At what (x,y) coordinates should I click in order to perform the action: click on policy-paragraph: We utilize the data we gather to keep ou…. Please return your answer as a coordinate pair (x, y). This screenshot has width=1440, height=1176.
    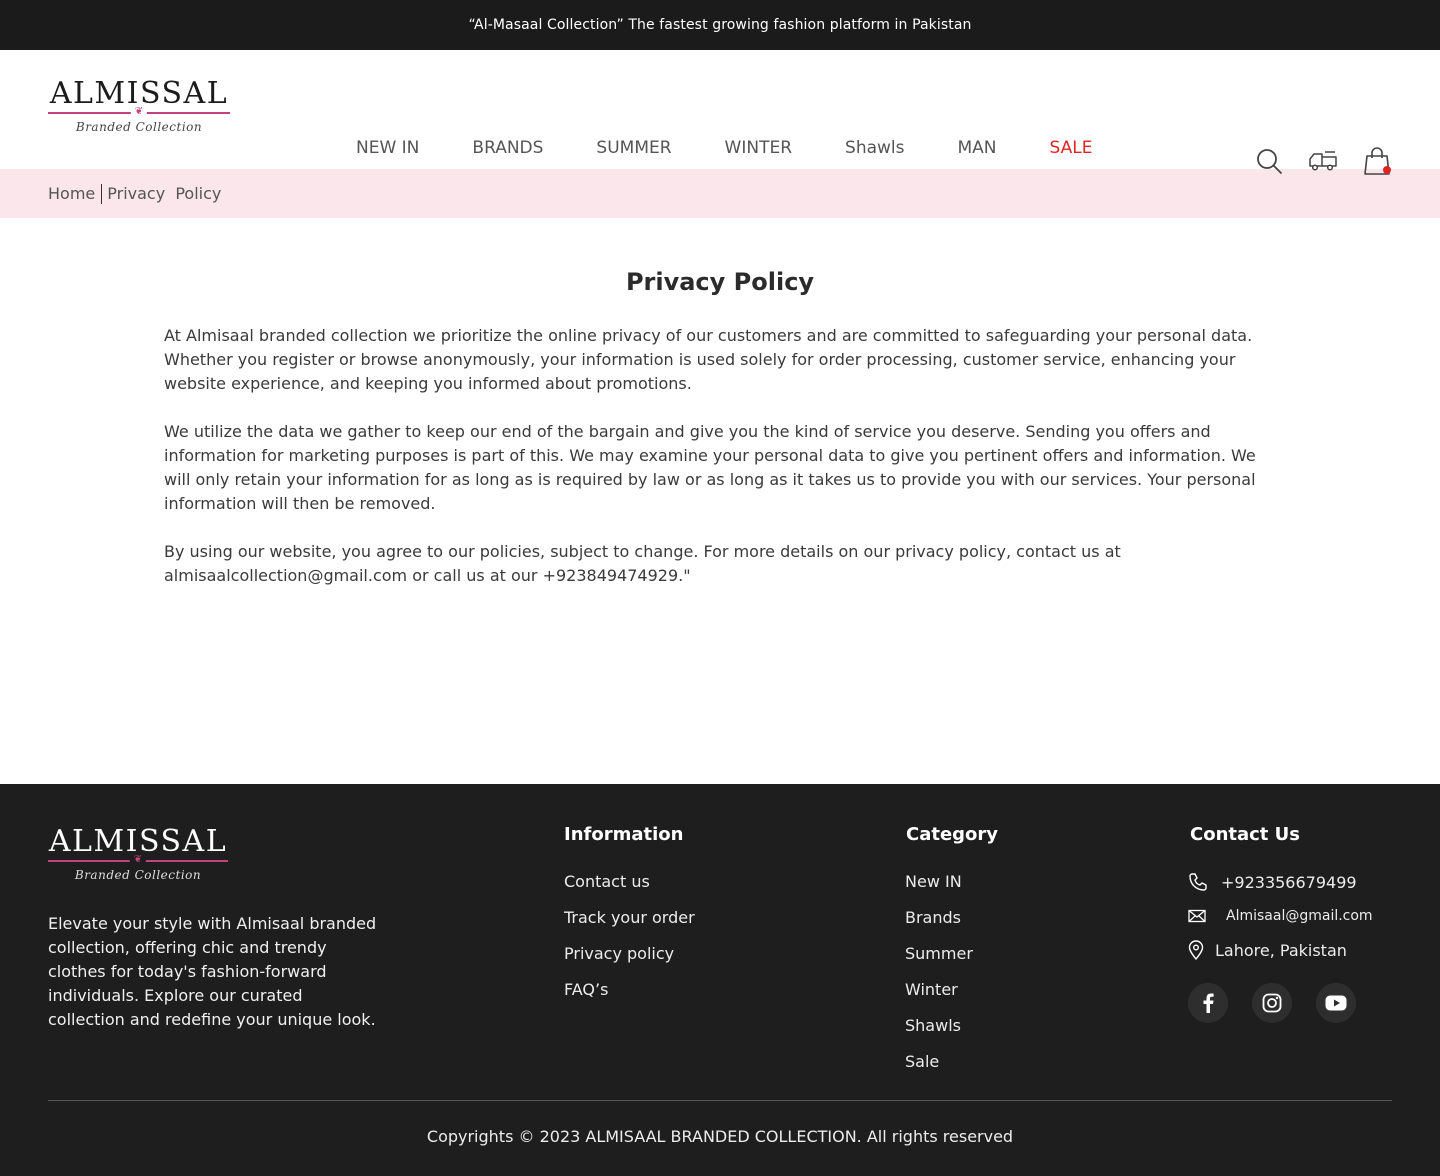
    Looking at the image, I should click on (710, 467).